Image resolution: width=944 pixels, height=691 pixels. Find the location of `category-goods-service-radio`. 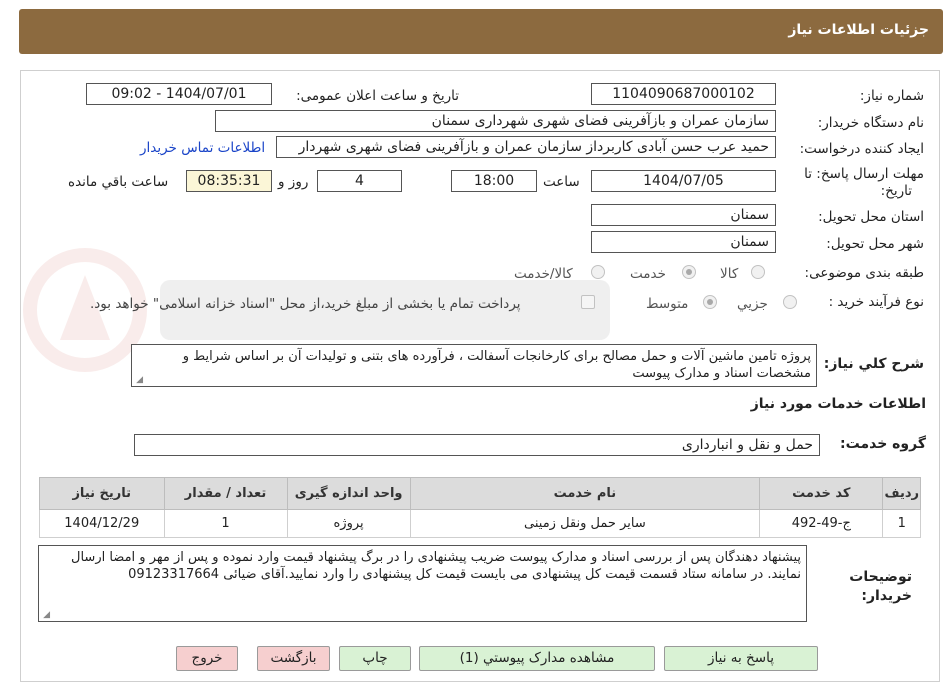

category-goods-service-radio is located at coordinates (598, 272).